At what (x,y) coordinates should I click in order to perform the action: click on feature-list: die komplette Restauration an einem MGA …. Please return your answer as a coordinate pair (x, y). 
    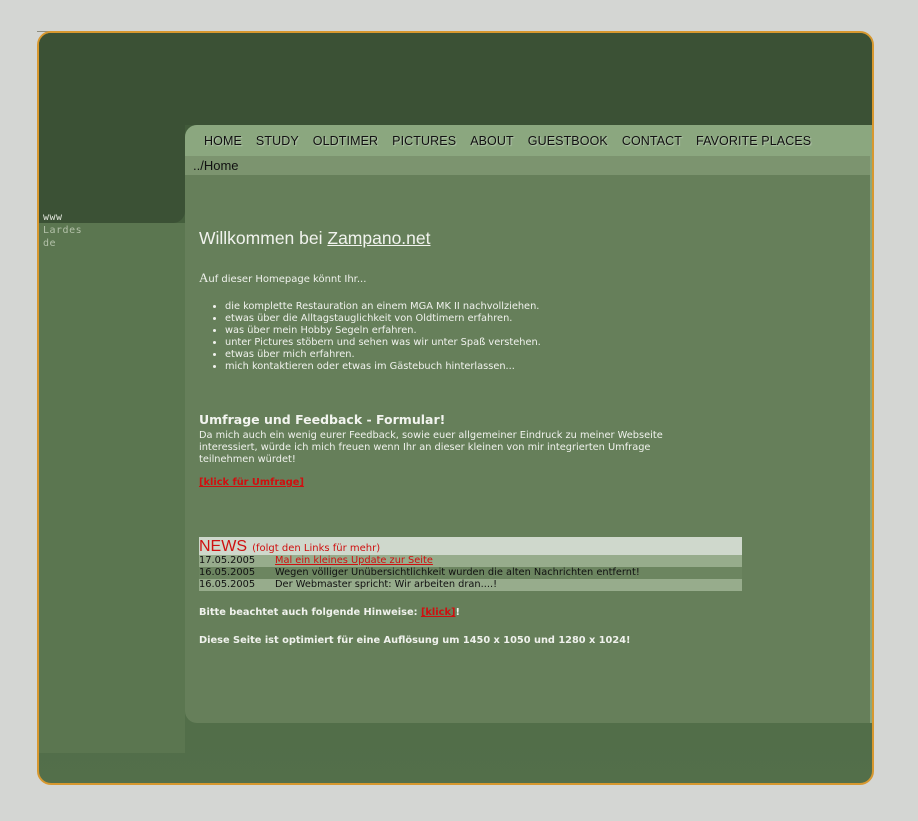
    Looking at the image, I should click on (375, 337).